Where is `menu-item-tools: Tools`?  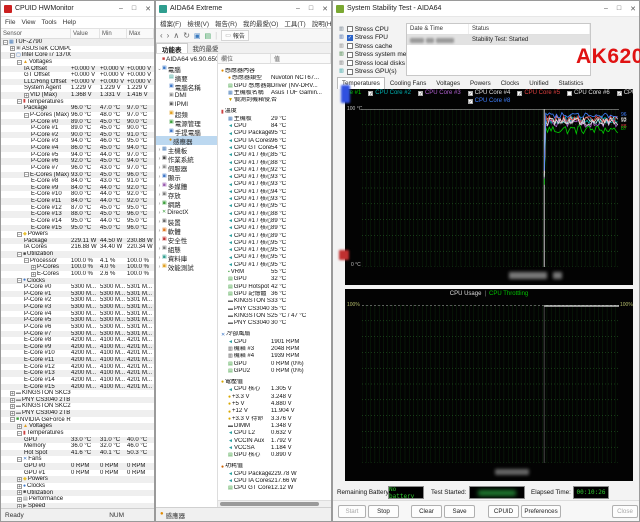 menu-item-tools: Tools is located at coordinates (48, 22).